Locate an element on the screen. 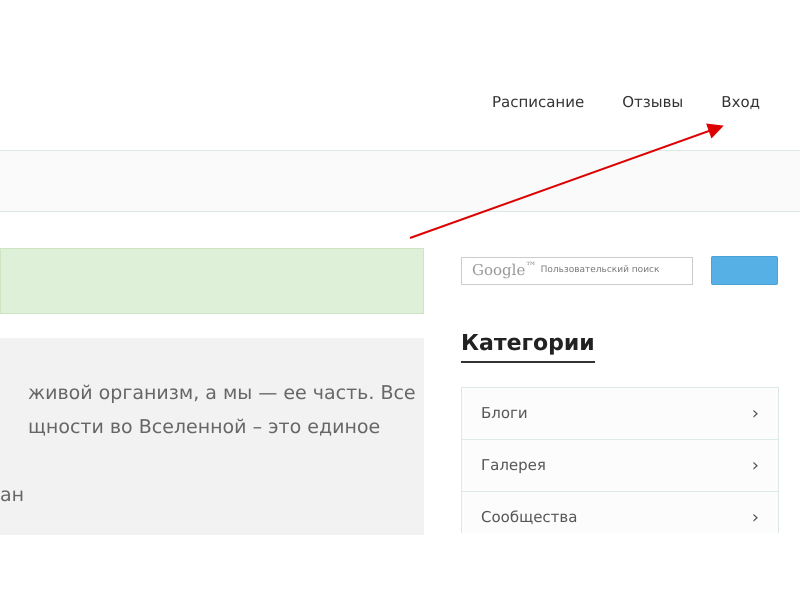 The image size is (800, 600). nav-link: Расписание is located at coordinates (538, 102).